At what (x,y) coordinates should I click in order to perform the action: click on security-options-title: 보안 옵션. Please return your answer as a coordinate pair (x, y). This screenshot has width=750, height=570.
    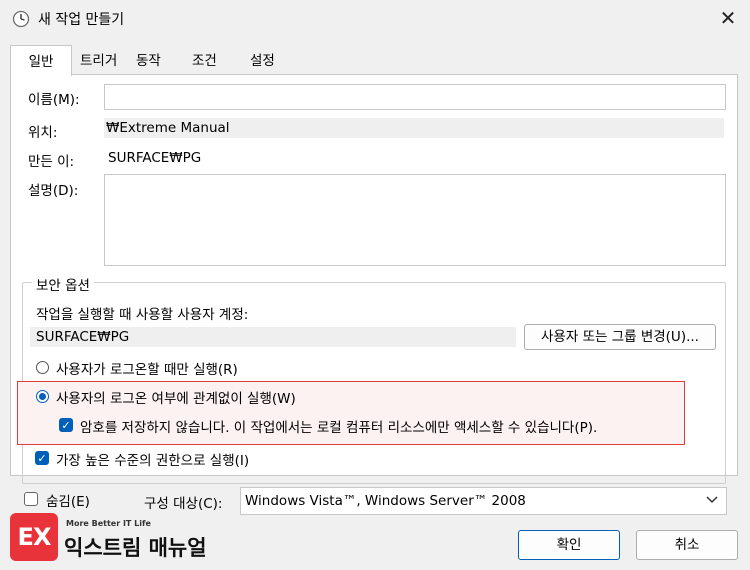
    Looking at the image, I should click on (63, 284).